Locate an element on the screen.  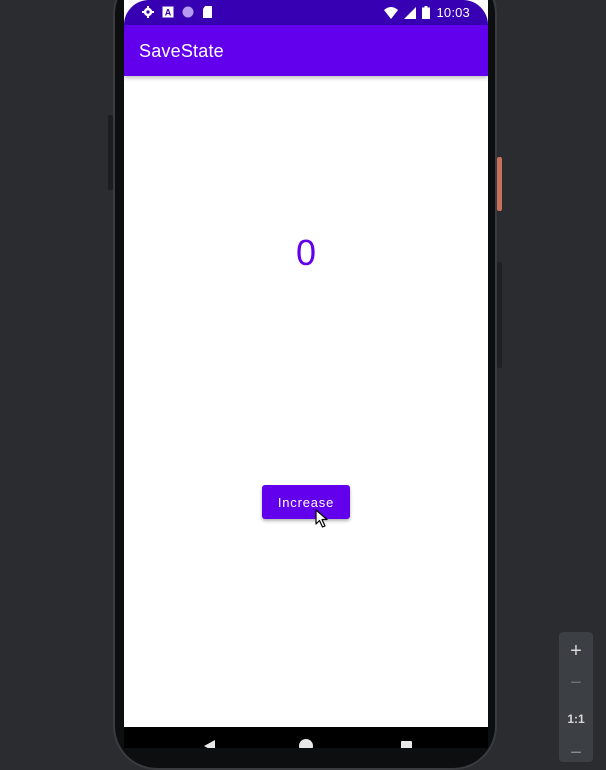
a-box-icon: A is located at coordinates (168, 12).